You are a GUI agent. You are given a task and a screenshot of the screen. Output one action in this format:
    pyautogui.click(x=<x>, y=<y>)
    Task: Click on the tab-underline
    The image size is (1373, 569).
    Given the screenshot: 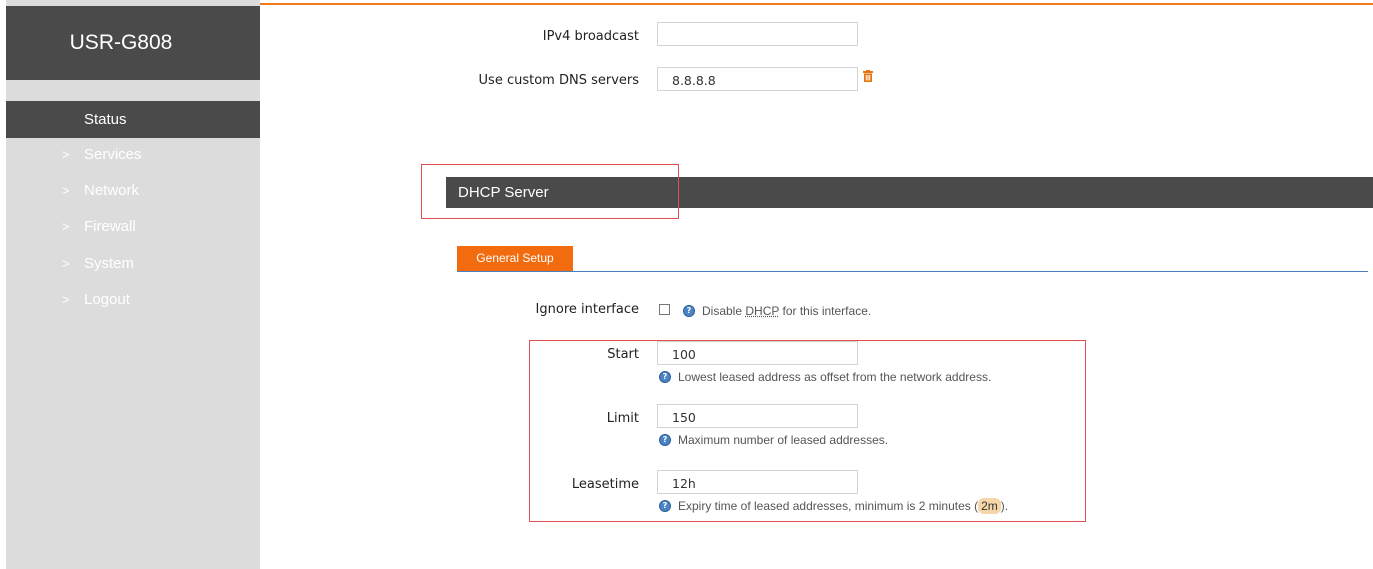 What is the action you would take?
    pyautogui.click(x=912, y=271)
    